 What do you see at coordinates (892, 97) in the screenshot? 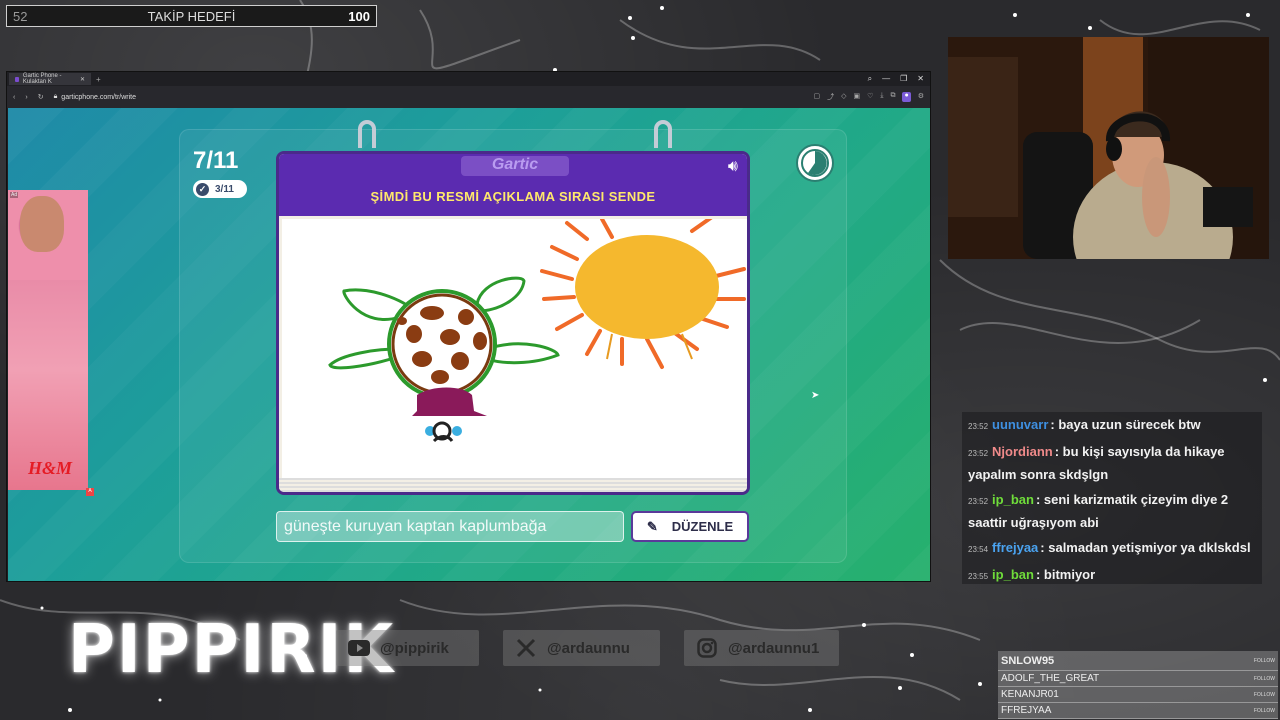
I see `extension-icon: ⧉` at bounding box center [892, 97].